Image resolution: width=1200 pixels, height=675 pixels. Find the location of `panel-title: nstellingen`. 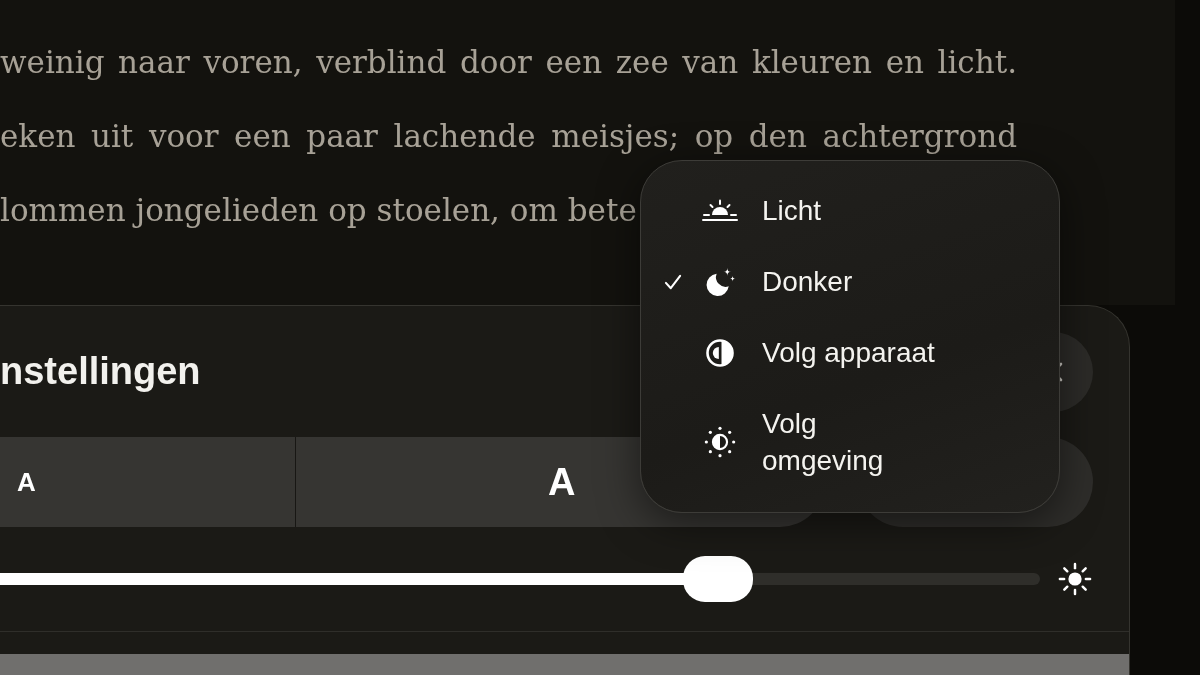

panel-title: nstellingen is located at coordinates (100, 371).